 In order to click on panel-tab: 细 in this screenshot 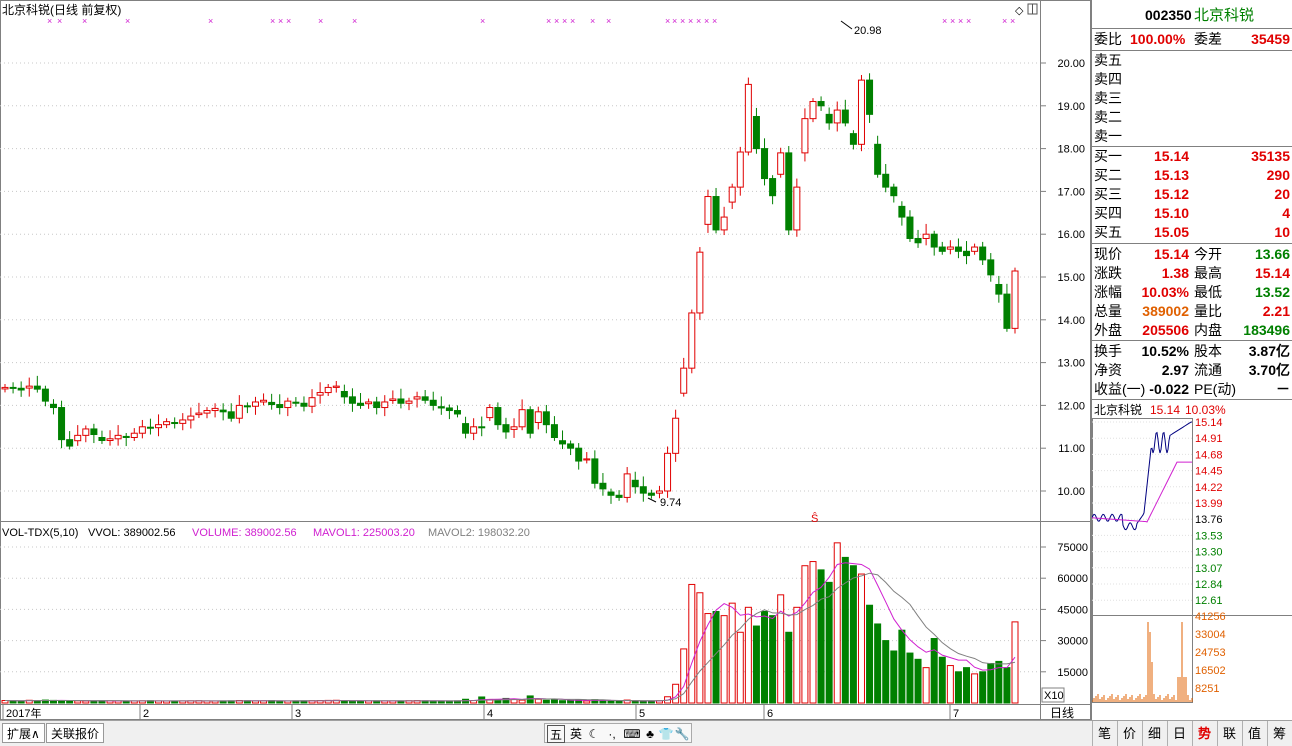, I will do `click(1154, 733)`.